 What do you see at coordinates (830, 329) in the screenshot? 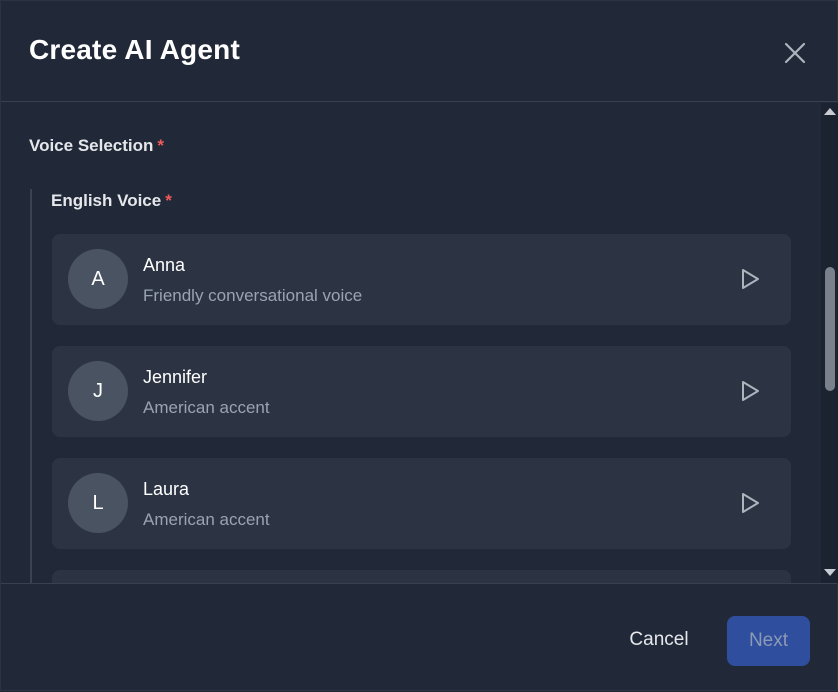
I see `scrollbar-thumb` at bounding box center [830, 329].